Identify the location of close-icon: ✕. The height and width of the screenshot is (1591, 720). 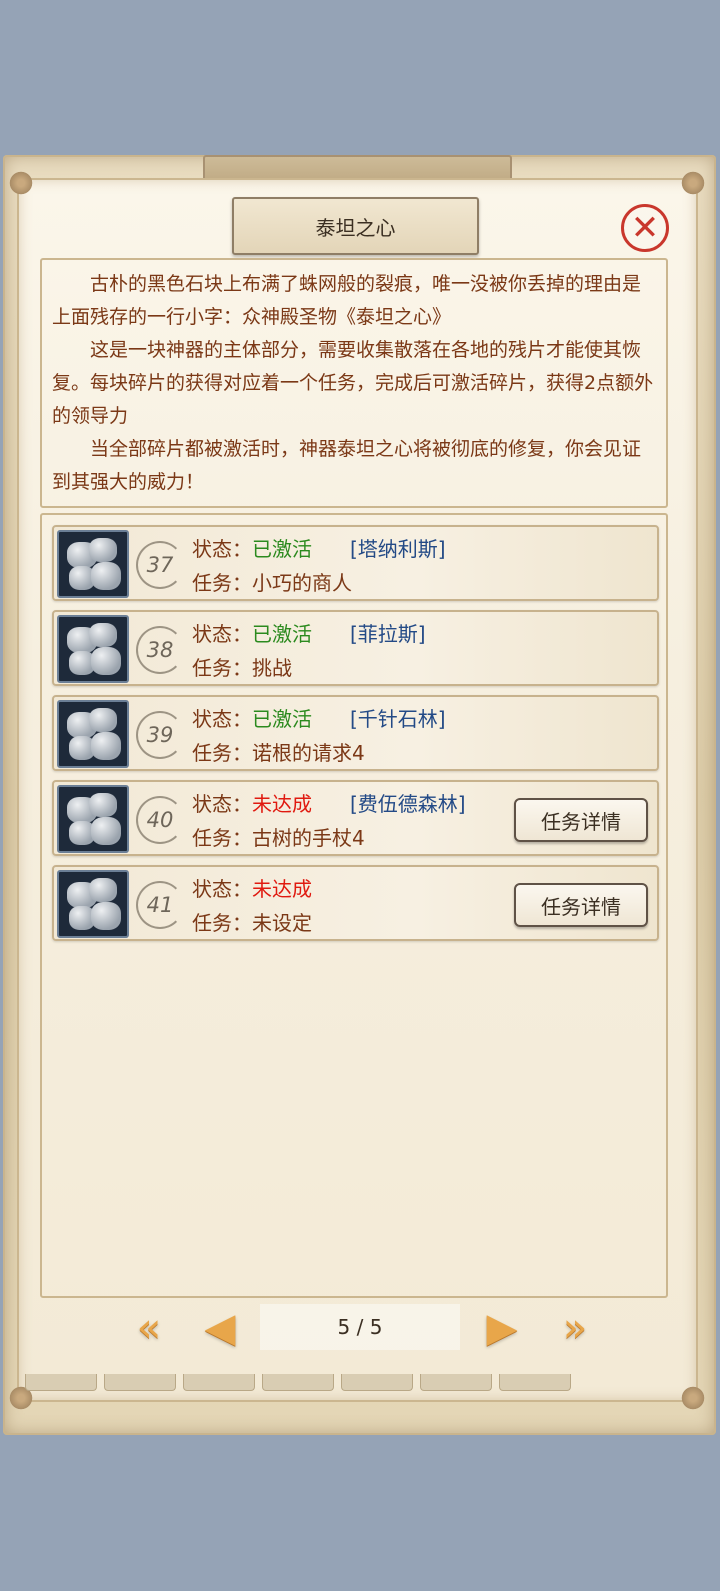
(645, 228).